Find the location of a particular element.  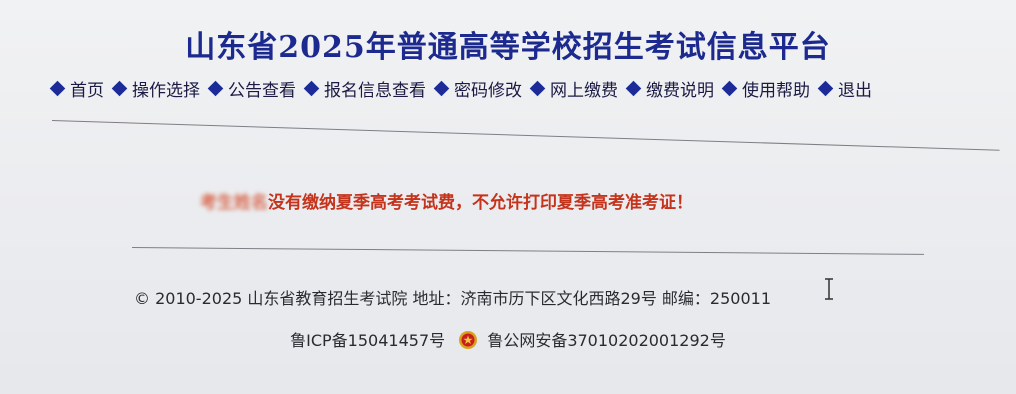

blurred-student-name: 考生姓名 is located at coordinates (234, 203).